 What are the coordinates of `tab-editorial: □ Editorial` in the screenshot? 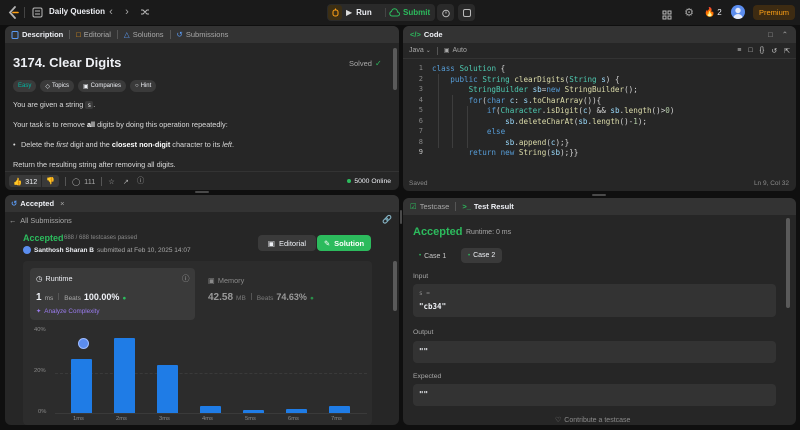 It's located at (93, 34).